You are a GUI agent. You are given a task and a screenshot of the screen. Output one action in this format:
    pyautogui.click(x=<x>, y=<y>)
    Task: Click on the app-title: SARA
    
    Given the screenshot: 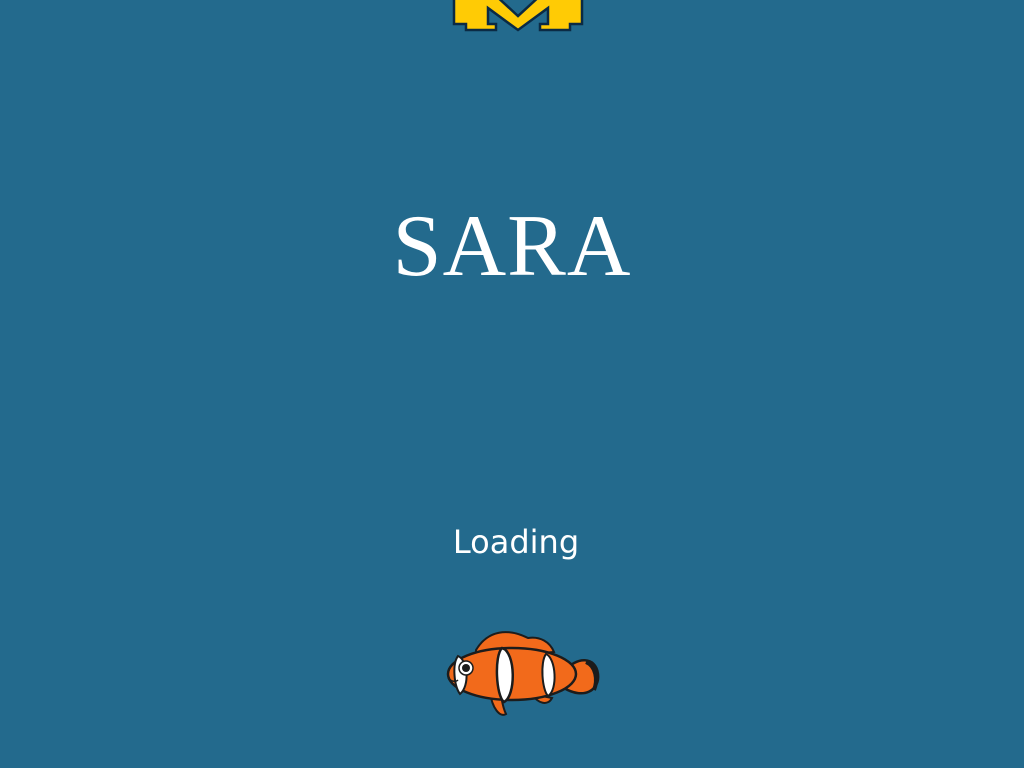 What is the action you would take?
    pyautogui.click(x=512, y=246)
    